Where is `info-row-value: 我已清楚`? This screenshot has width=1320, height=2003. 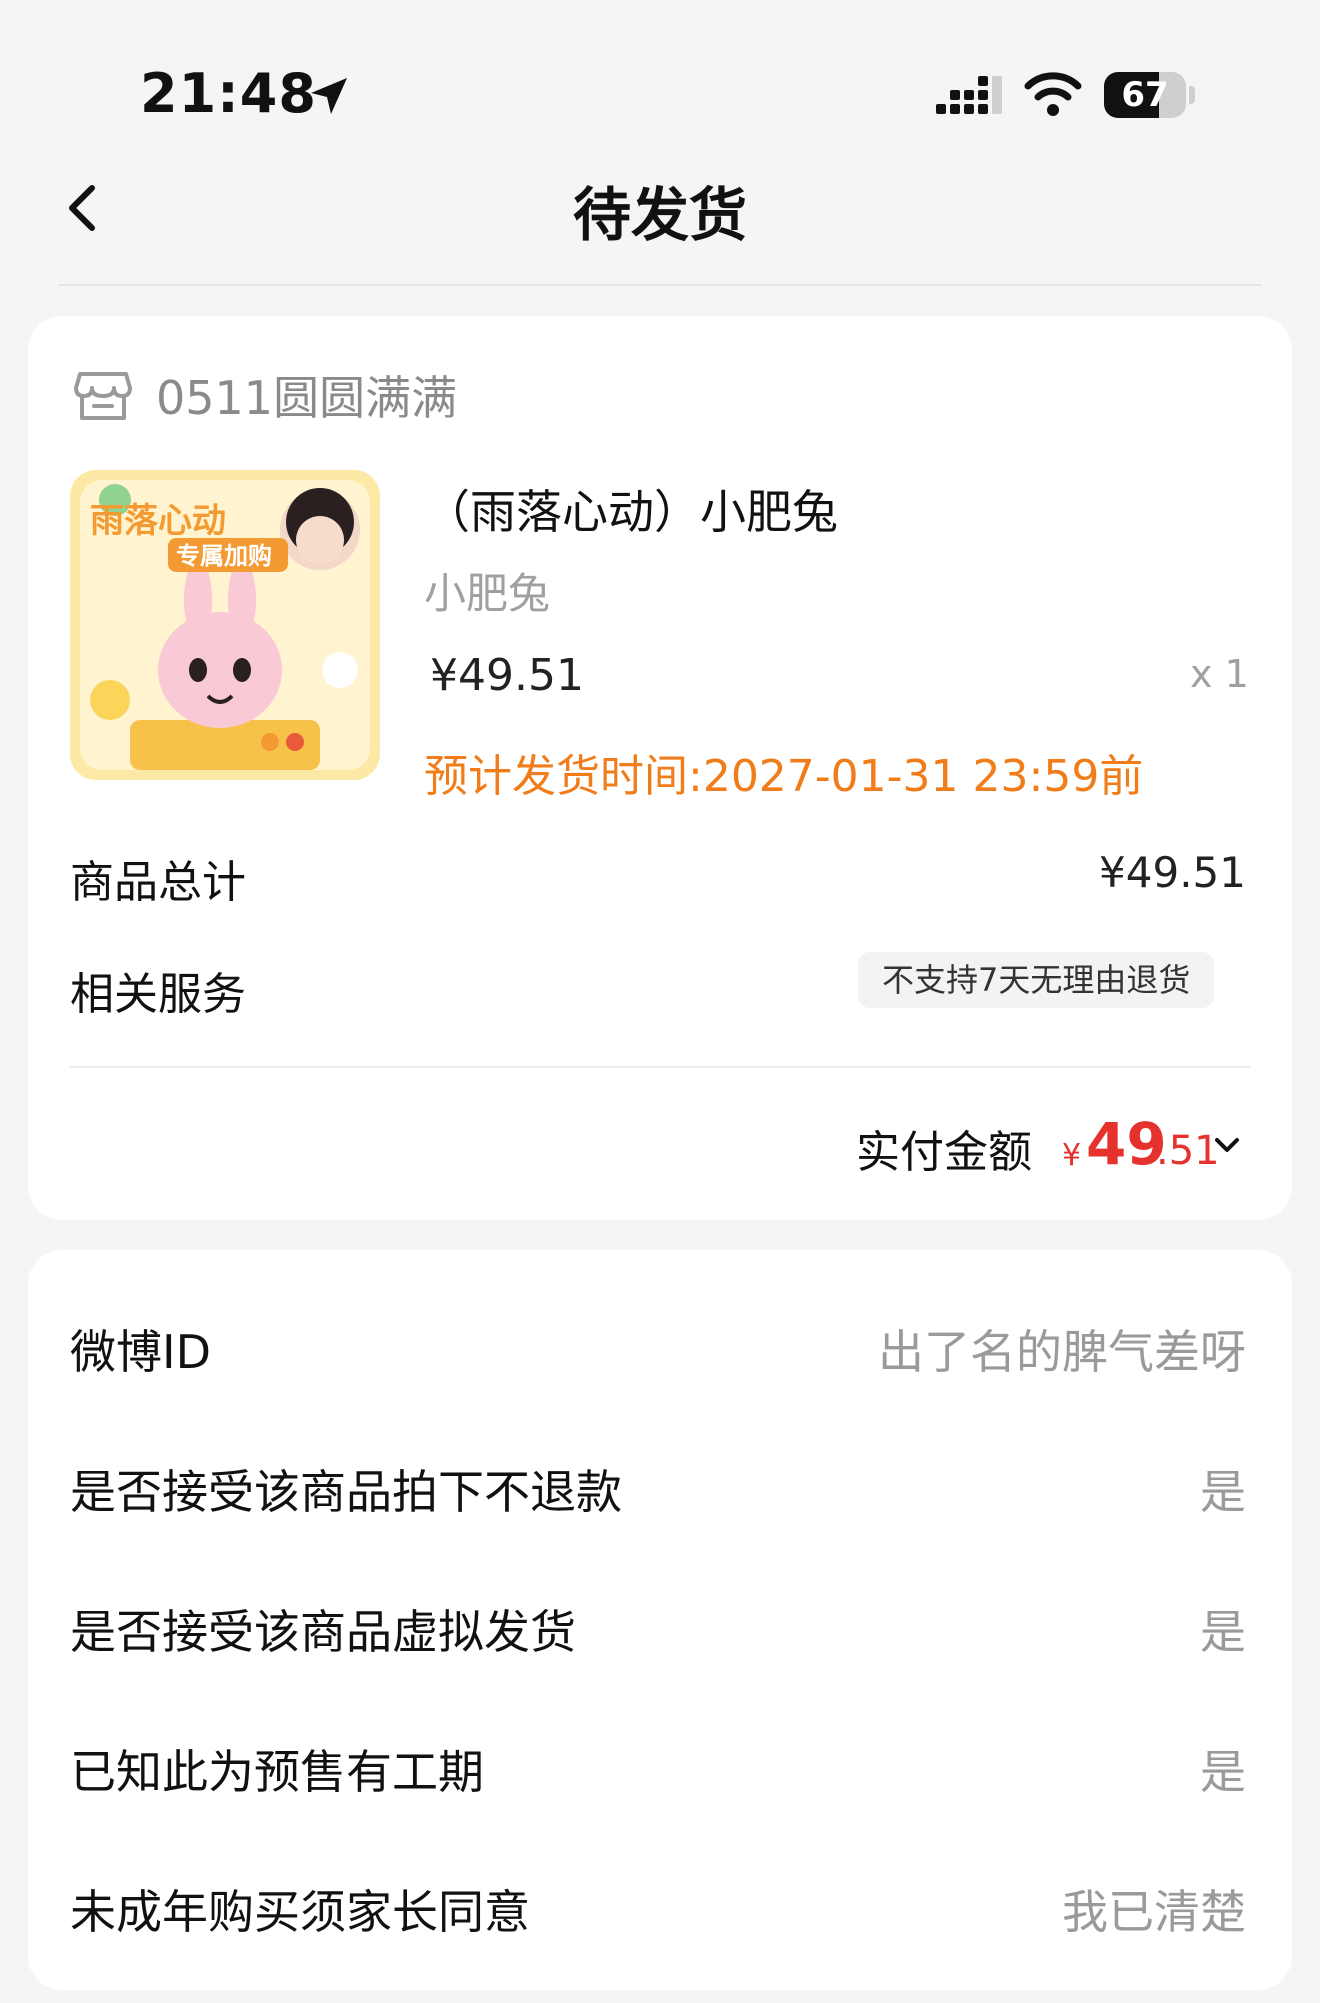 info-row-value: 我已清楚 is located at coordinates (1154, 1912).